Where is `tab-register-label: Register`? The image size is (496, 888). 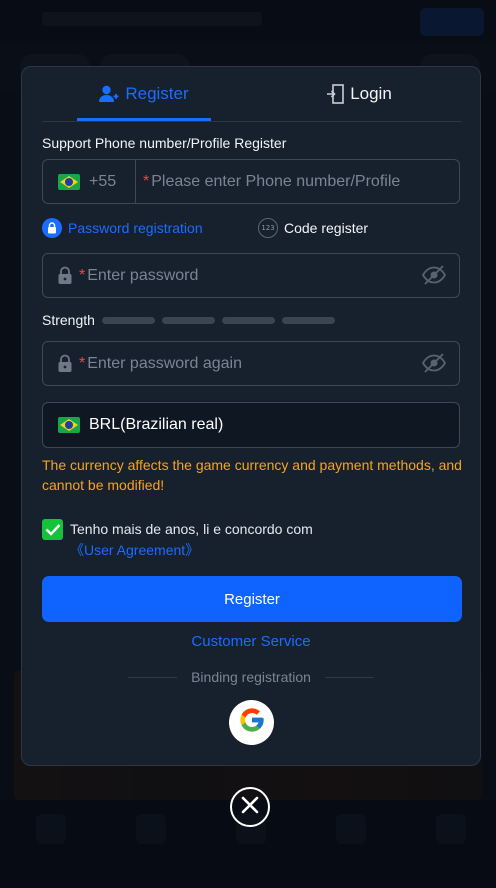 tab-register-label: Register is located at coordinates (157, 93).